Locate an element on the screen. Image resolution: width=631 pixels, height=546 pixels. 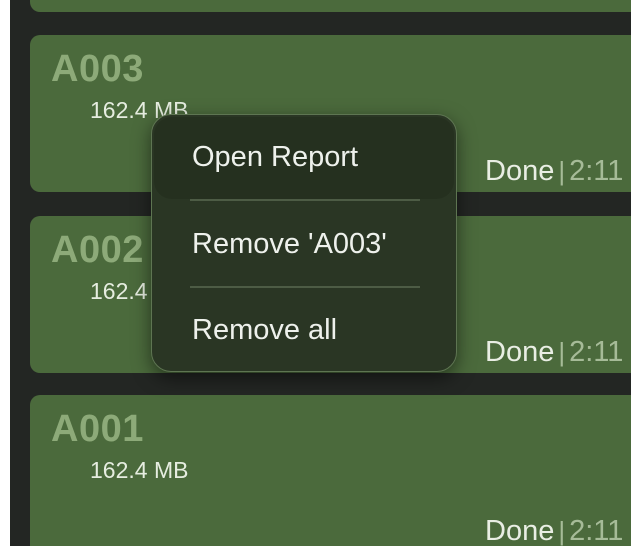
item-name: A003 is located at coordinates (97, 69).